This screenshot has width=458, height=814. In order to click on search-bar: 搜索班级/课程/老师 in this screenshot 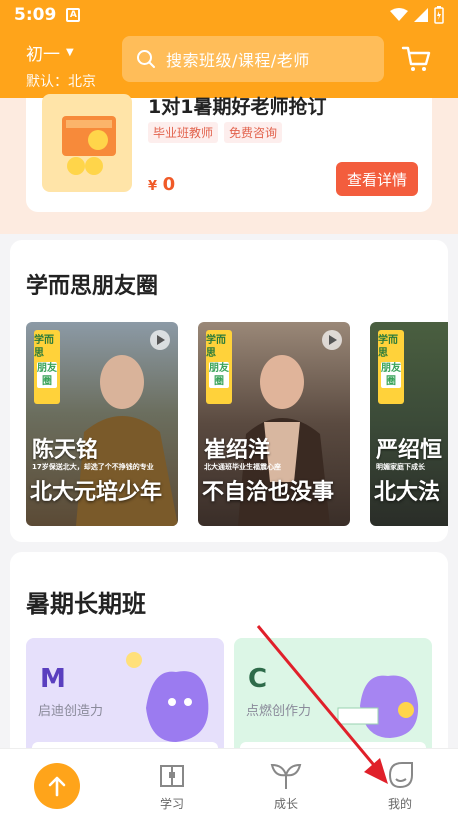, I will do `click(253, 59)`.